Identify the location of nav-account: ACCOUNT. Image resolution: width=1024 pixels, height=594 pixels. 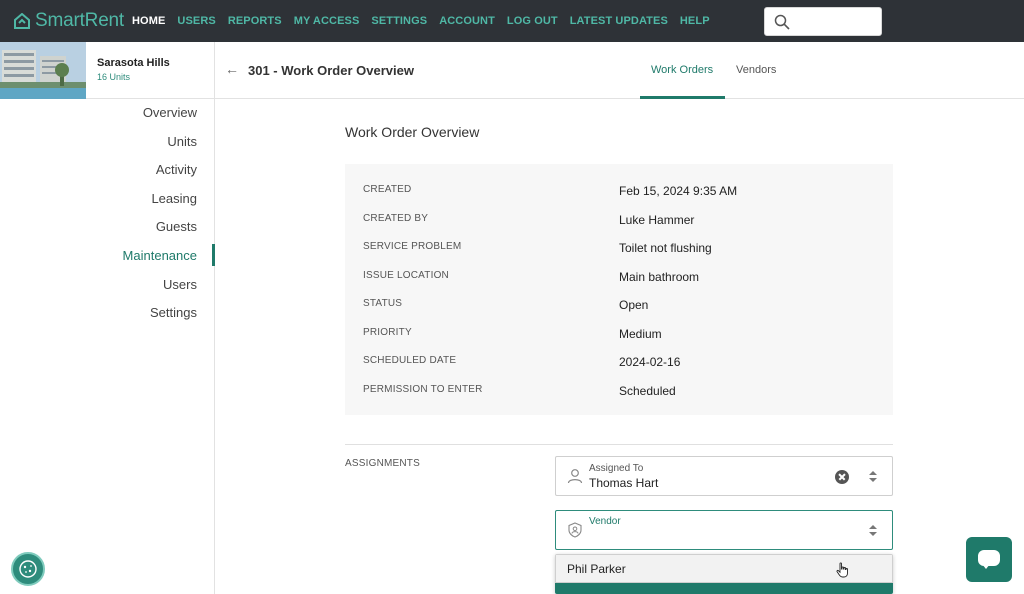
(467, 21).